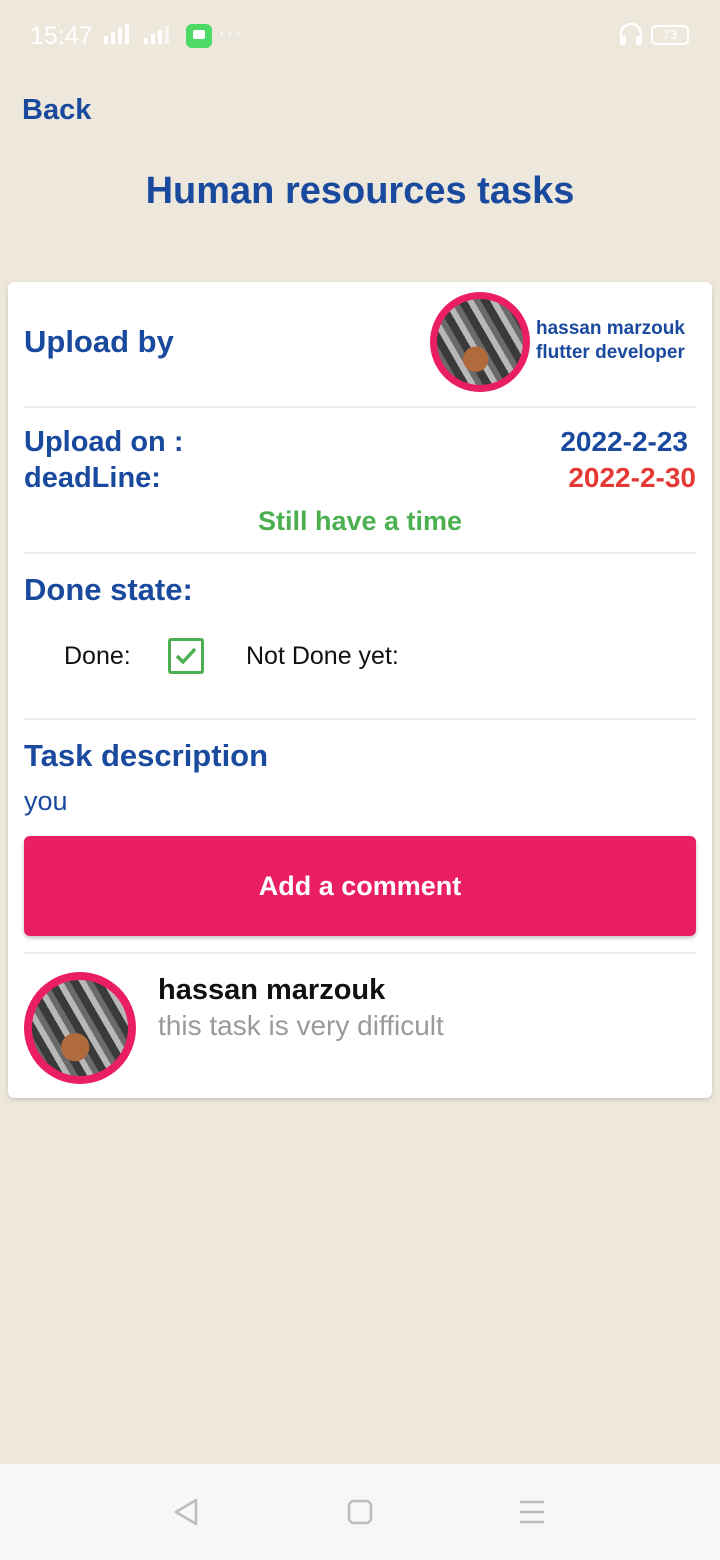 The height and width of the screenshot is (1560, 720). I want to click on uploader-name: hassan marzouk, so click(610, 328).